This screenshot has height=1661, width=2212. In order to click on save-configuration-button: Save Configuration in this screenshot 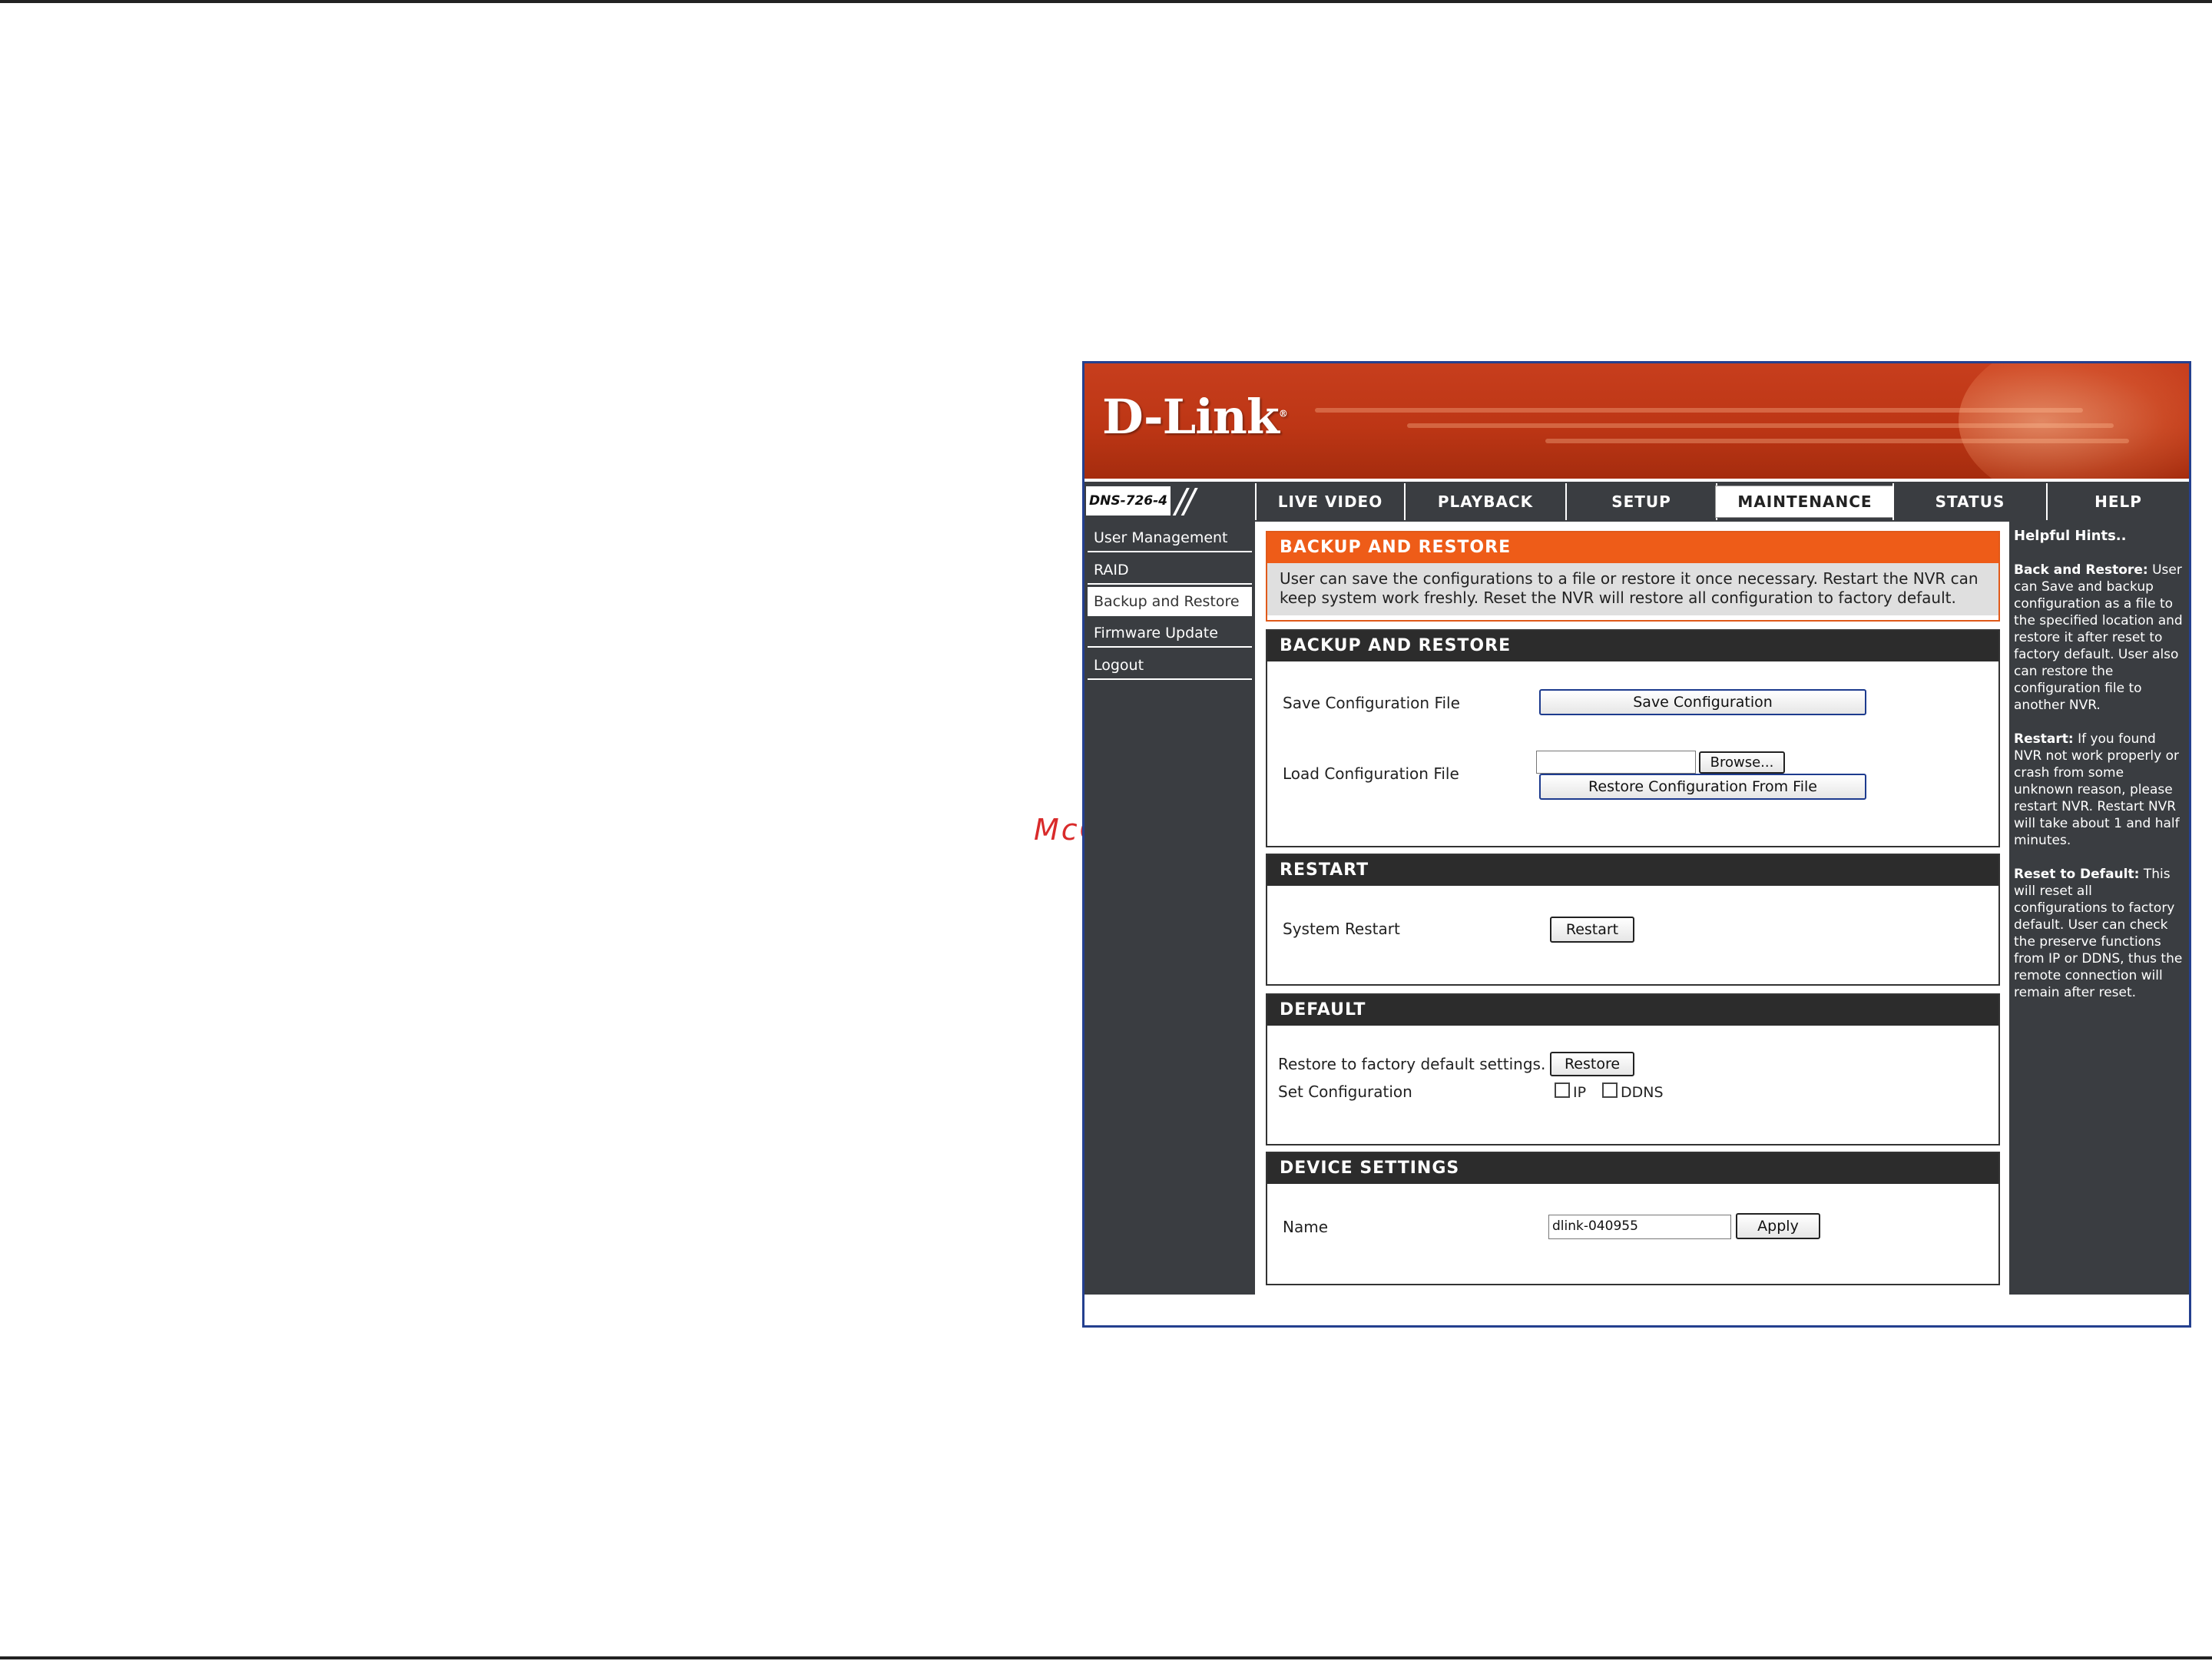, I will do `click(1703, 702)`.